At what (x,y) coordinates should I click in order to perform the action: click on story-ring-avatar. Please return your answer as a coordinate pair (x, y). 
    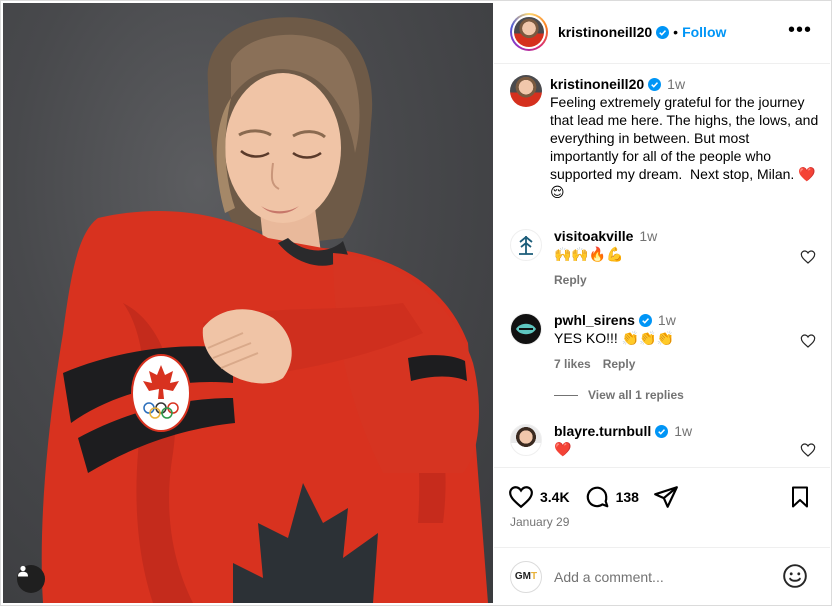
    Looking at the image, I should click on (529, 32).